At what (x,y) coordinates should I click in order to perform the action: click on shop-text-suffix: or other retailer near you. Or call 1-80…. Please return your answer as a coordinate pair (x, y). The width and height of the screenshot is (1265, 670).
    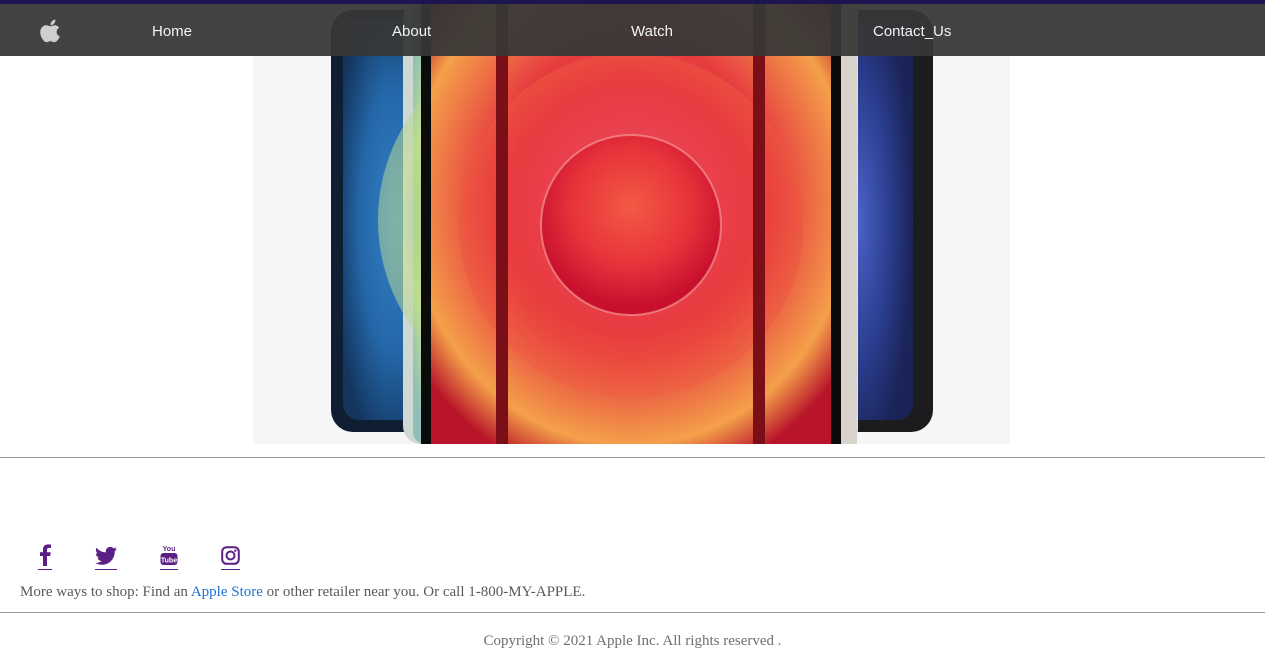
    Looking at the image, I should click on (424, 592).